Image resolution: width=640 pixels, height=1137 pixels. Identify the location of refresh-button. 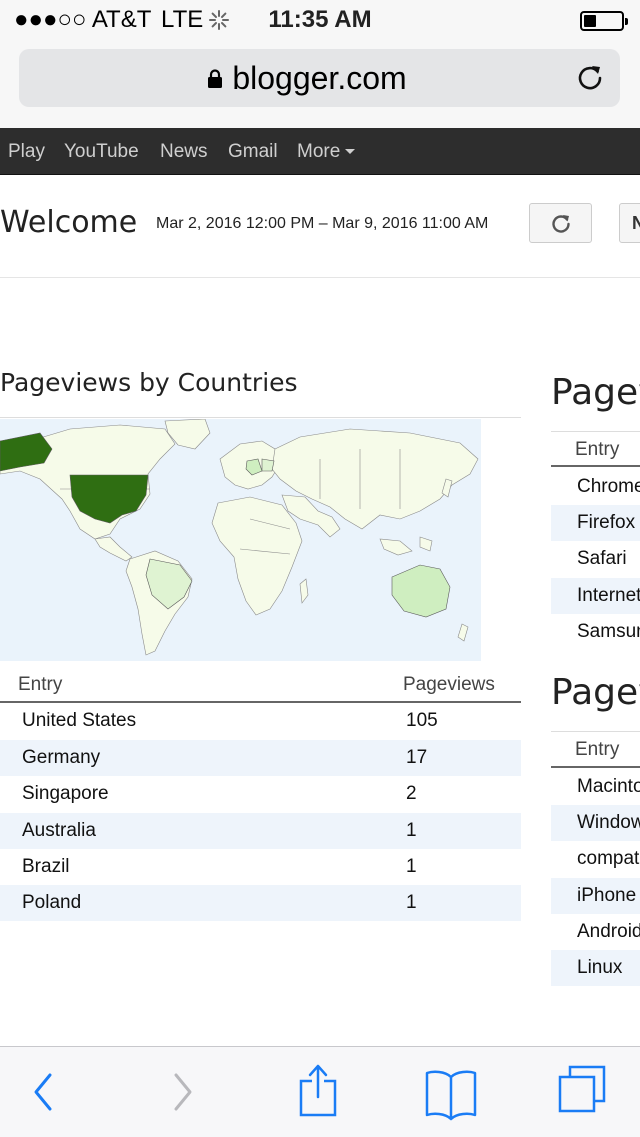
(560, 223).